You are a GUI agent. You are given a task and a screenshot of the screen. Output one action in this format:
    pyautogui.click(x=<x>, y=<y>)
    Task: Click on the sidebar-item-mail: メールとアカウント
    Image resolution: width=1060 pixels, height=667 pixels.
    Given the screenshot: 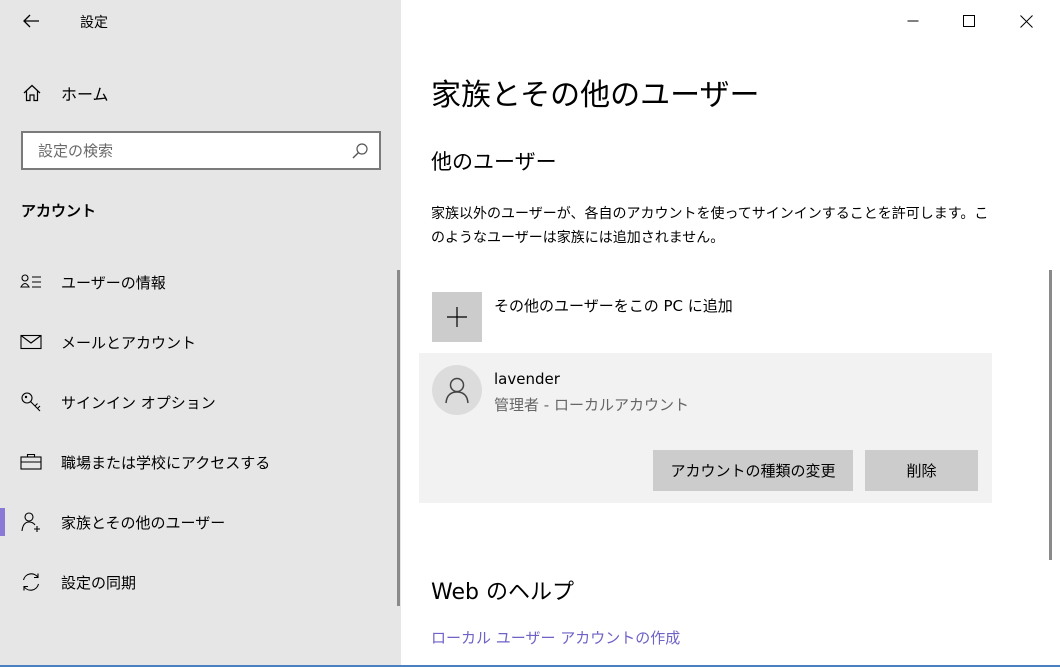 What is the action you would take?
    pyautogui.click(x=198, y=342)
    